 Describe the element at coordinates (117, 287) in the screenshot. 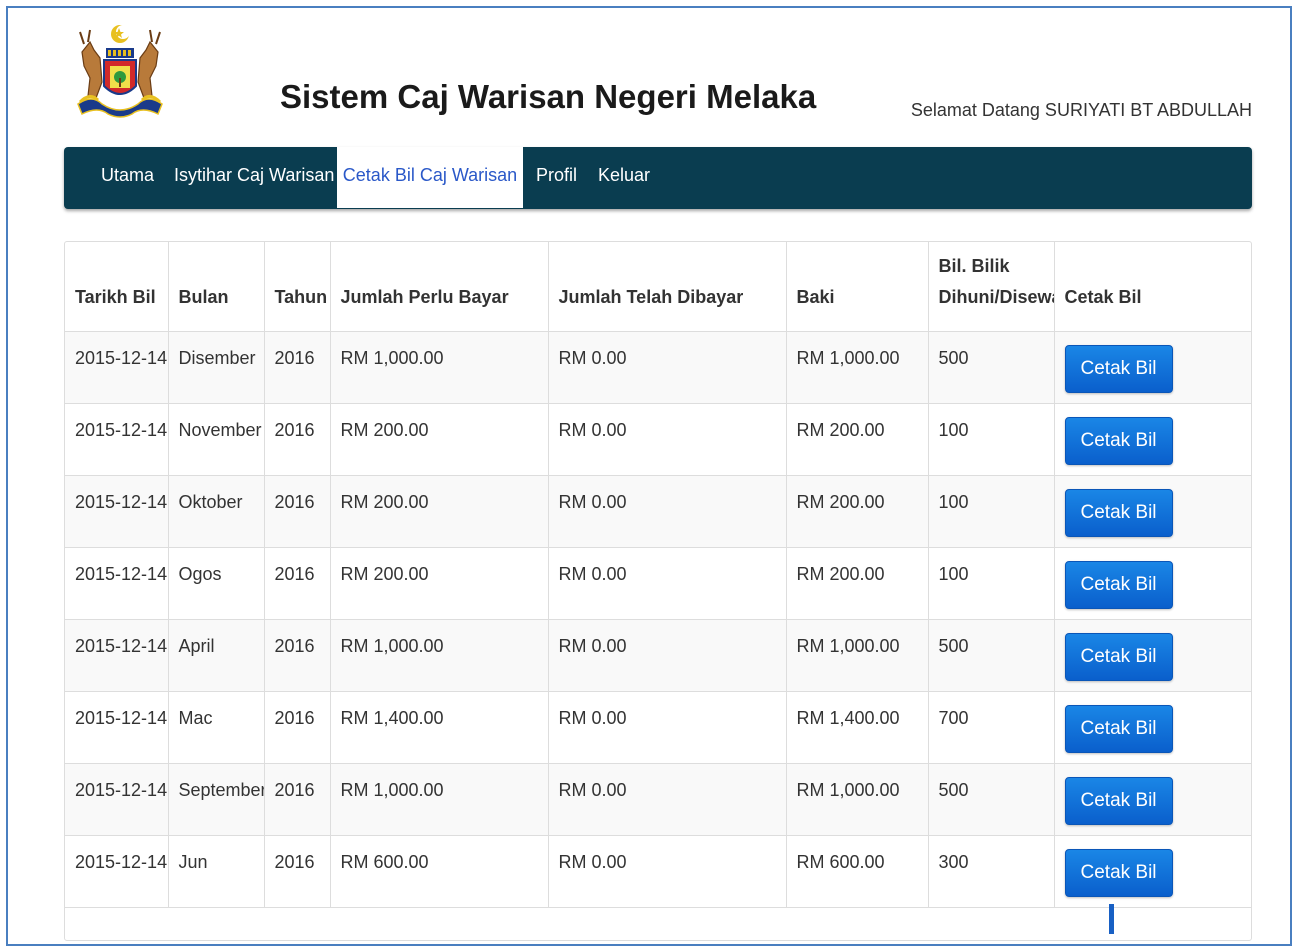

I see `column-header-tarikh-bil: Tarikh Bil` at that location.